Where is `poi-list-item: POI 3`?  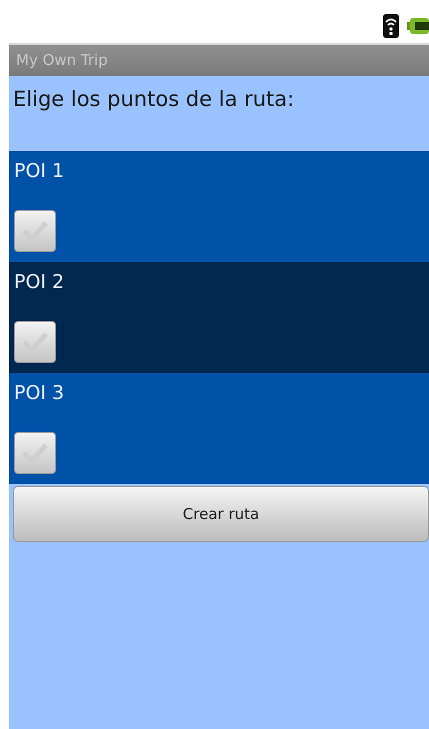 poi-list-item: POI 3 is located at coordinates (219, 428).